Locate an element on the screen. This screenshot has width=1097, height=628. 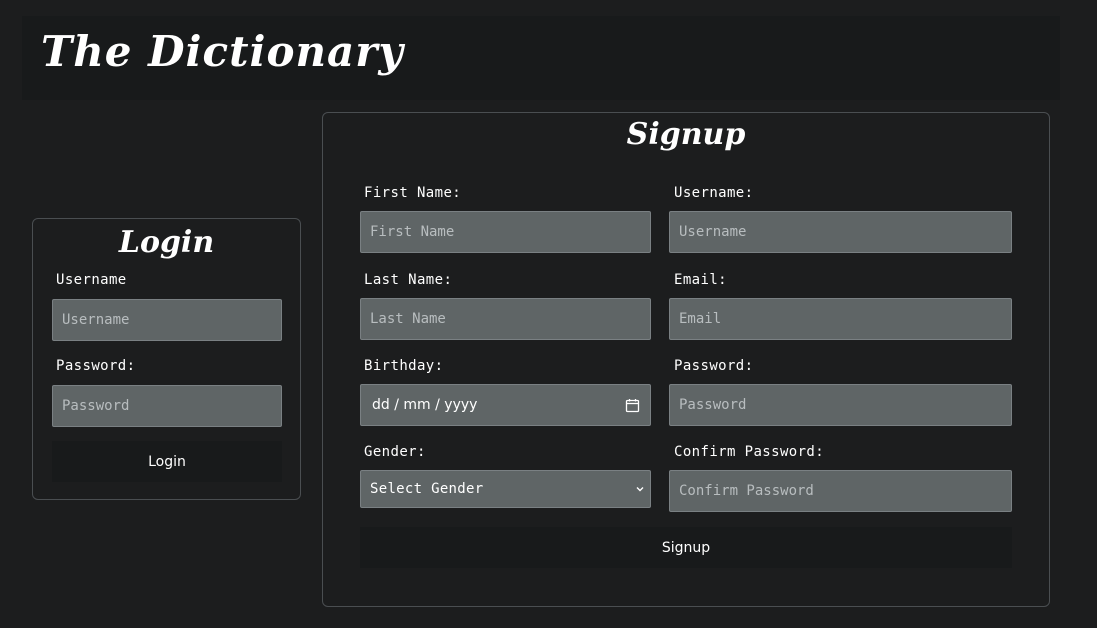
login-username-input is located at coordinates (167, 320).